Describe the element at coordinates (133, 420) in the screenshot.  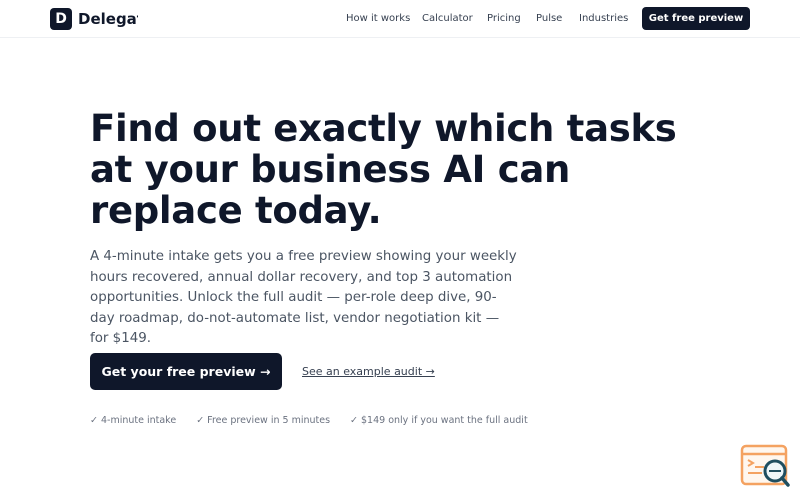
I see `feature-item: ✓ 4-minute intake` at that location.